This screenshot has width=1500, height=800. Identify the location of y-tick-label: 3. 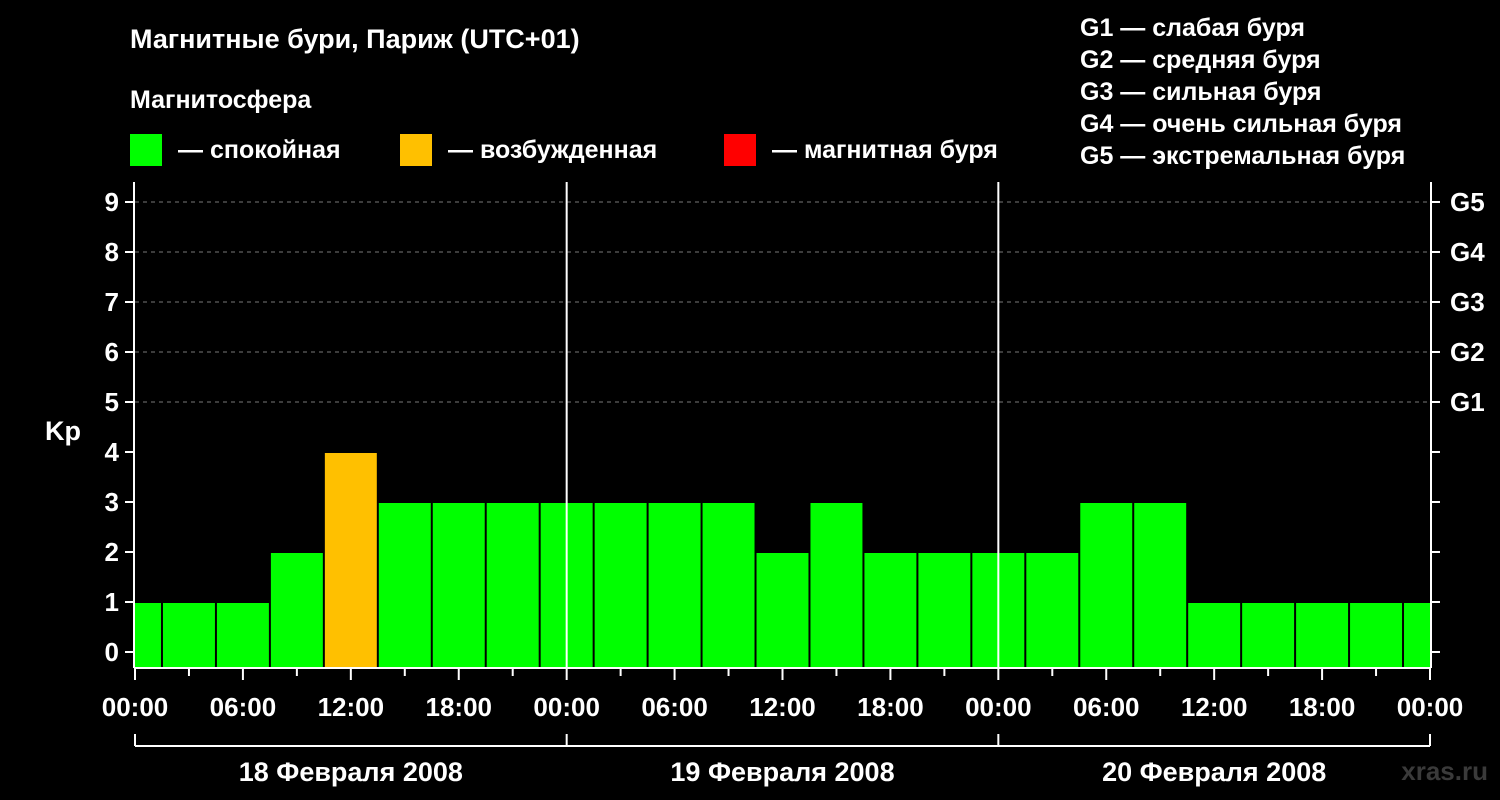
(112, 502).